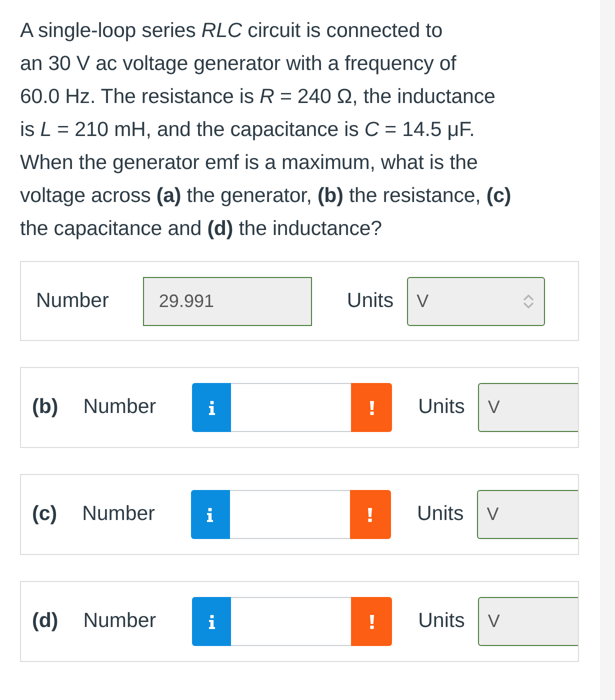 The width and height of the screenshot is (615, 700). Describe the element at coordinates (528, 301) in the screenshot. I see `updown-chevron-icon` at that location.